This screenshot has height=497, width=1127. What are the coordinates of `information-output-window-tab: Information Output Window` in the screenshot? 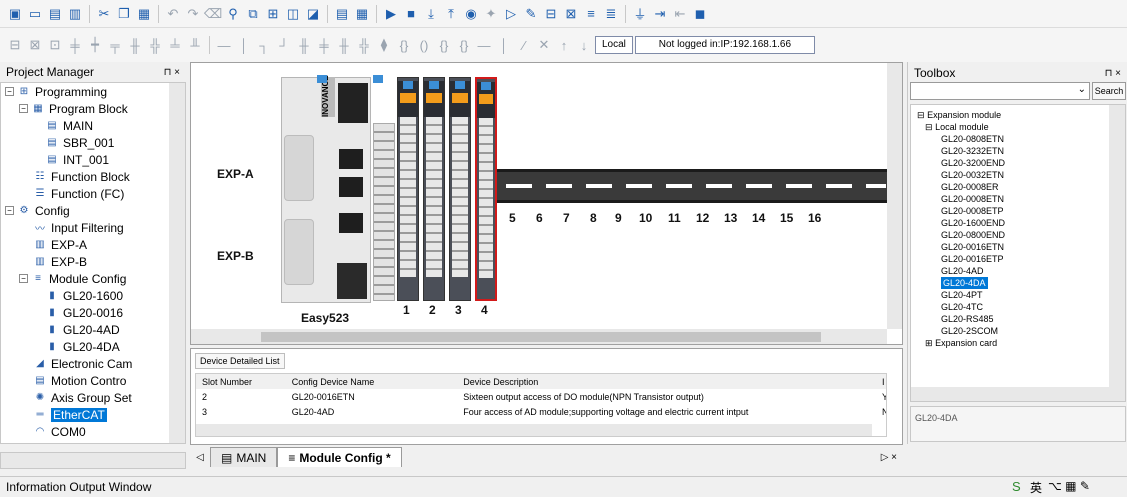 It's located at (78, 487).